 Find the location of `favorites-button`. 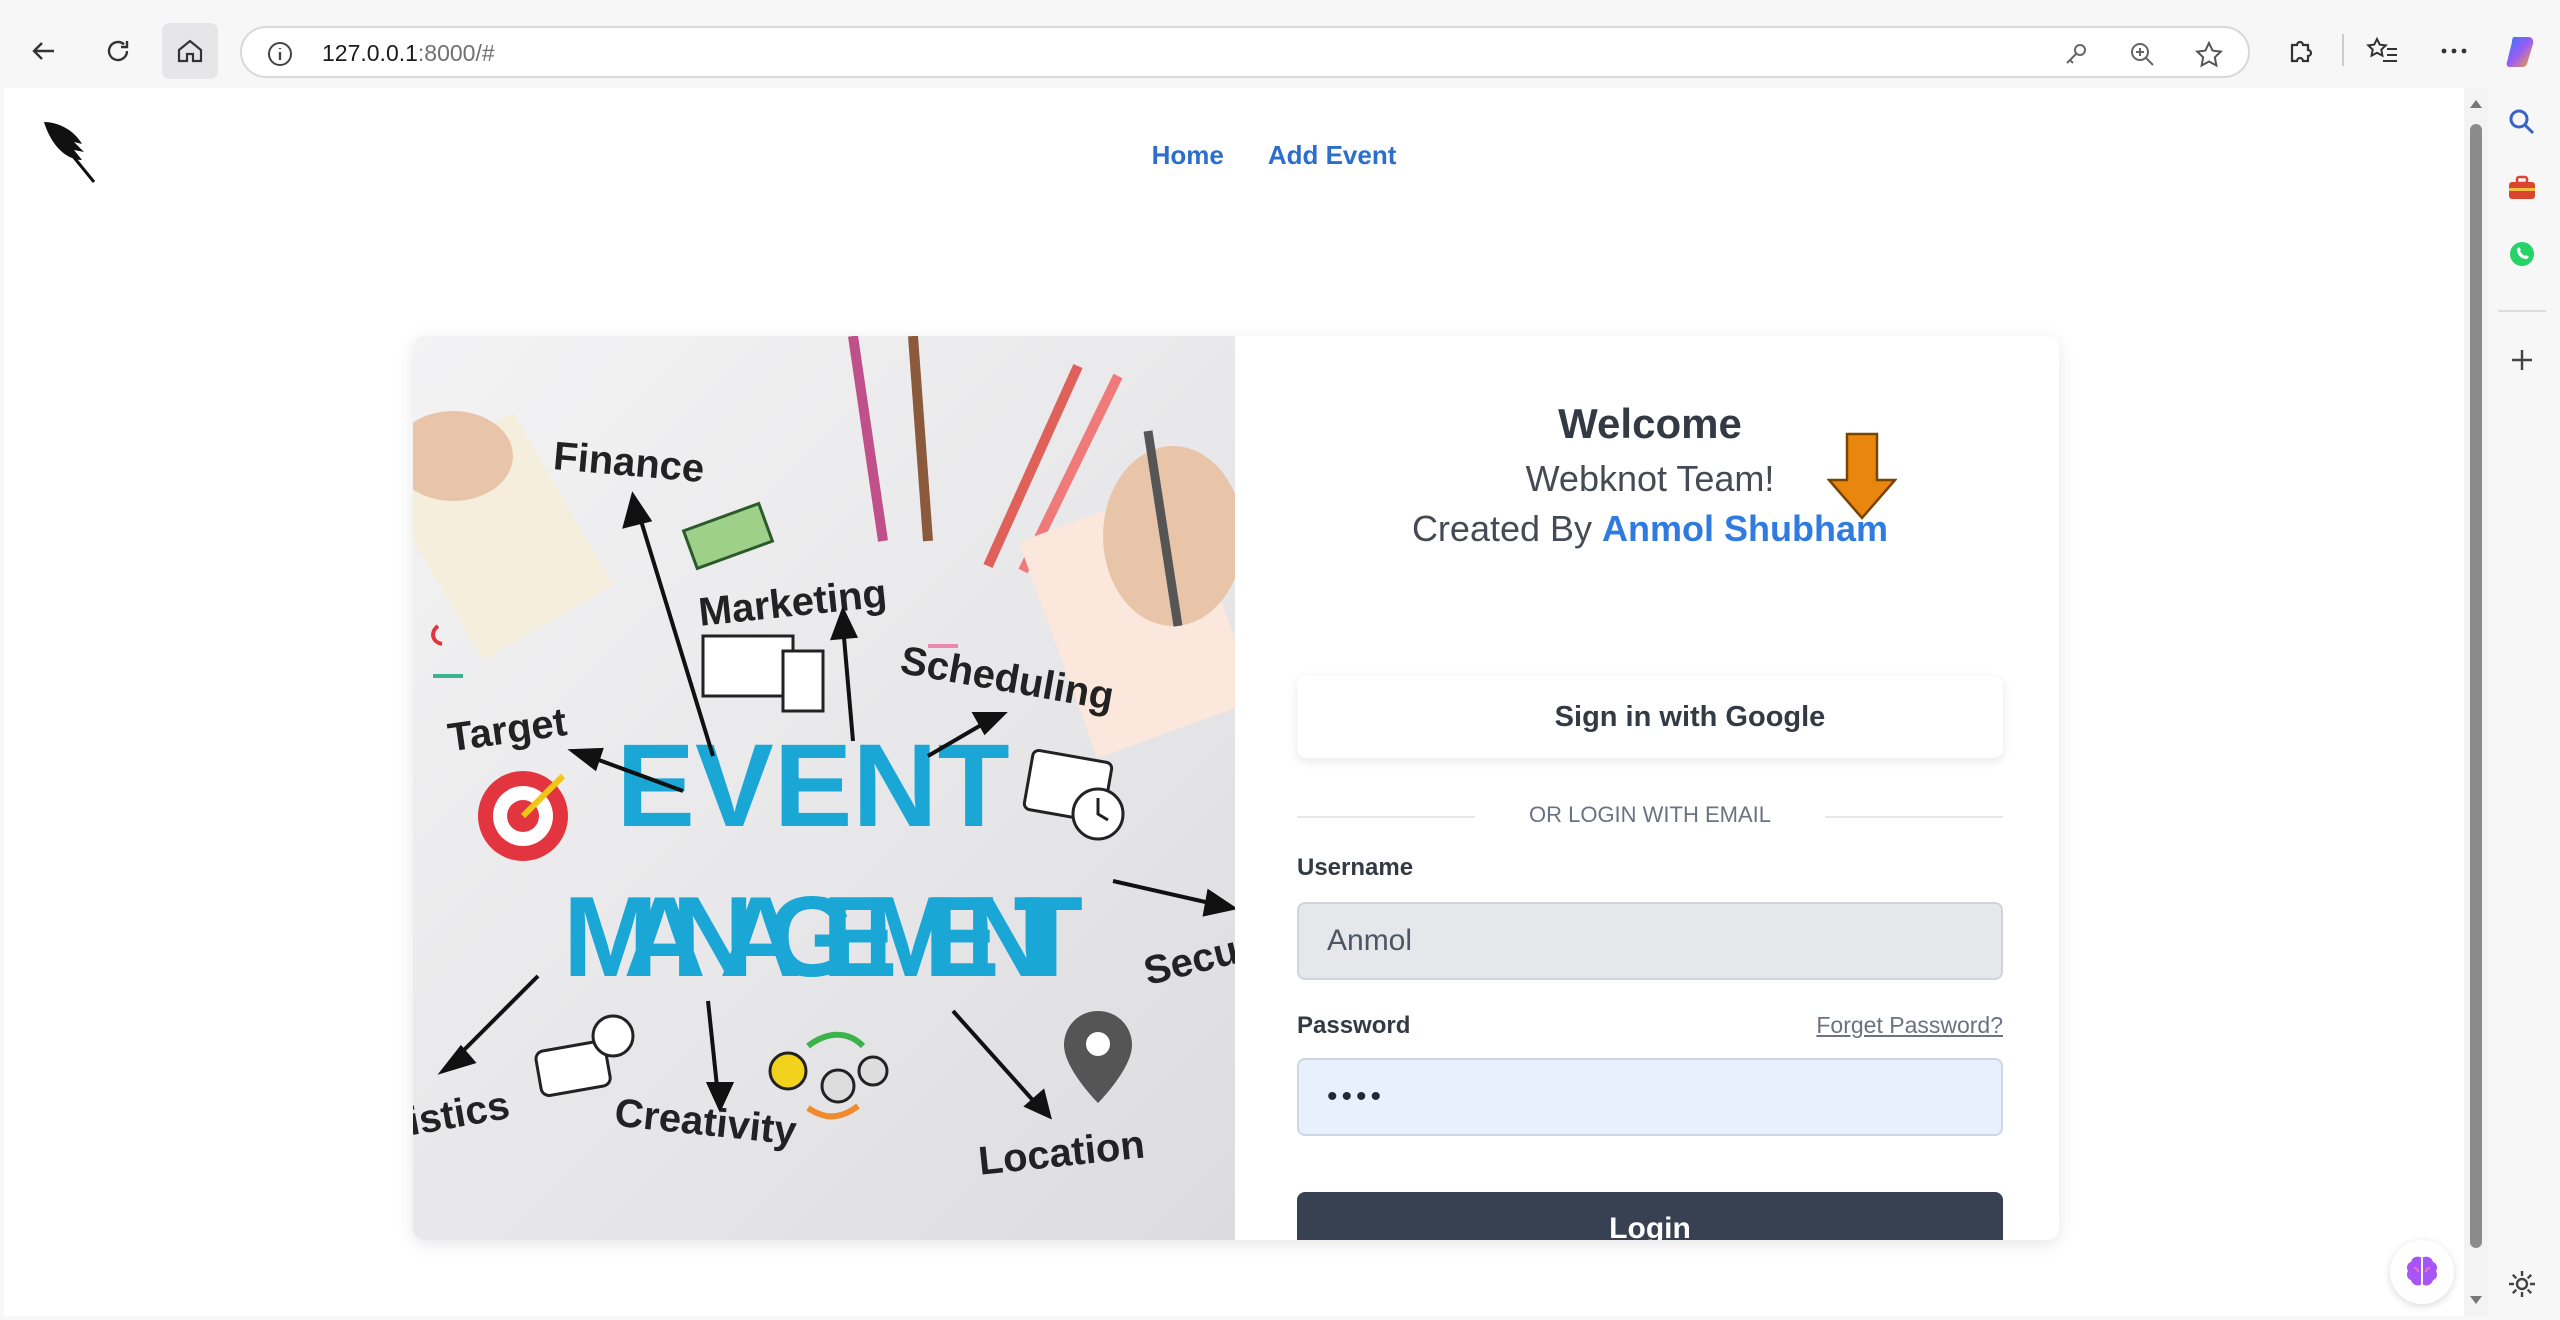

favorites-button is located at coordinates (2382, 51).